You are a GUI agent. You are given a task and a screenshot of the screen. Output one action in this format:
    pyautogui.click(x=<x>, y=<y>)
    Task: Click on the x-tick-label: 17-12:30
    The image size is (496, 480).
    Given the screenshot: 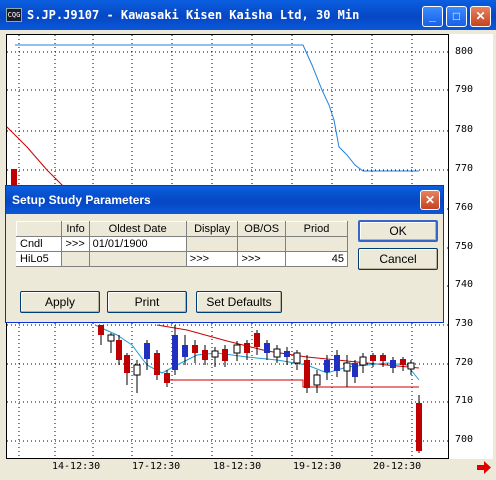 What is the action you would take?
    pyautogui.click(x=156, y=466)
    